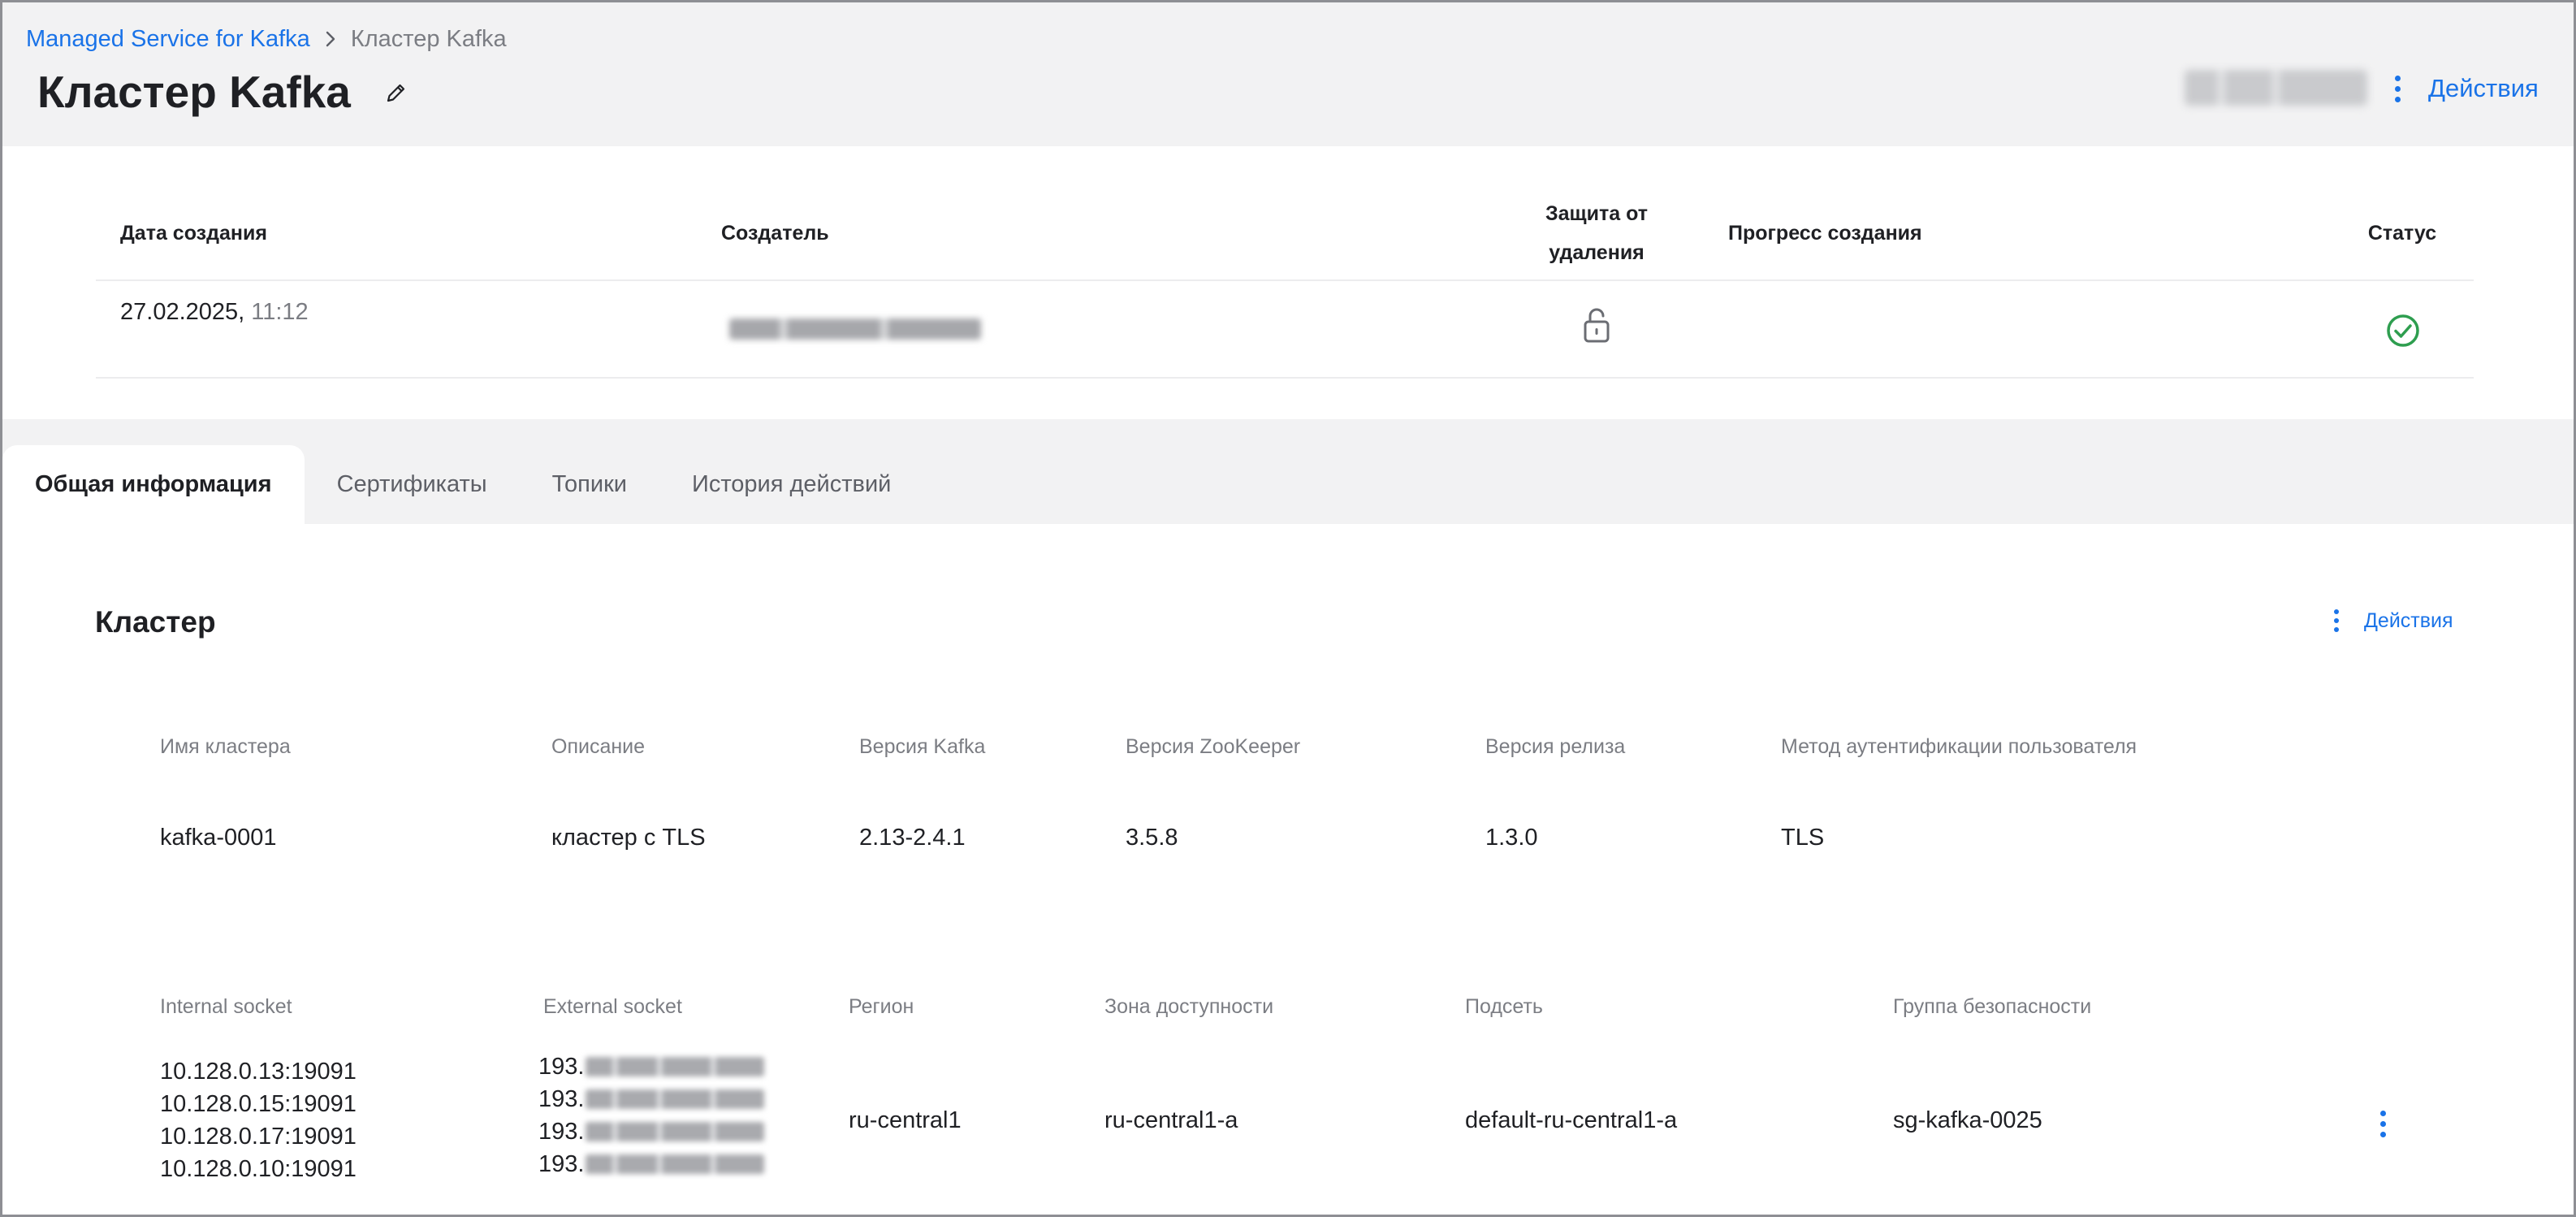 The height and width of the screenshot is (1217, 2576). I want to click on external-socket-label: External socket, so click(612, 1006).